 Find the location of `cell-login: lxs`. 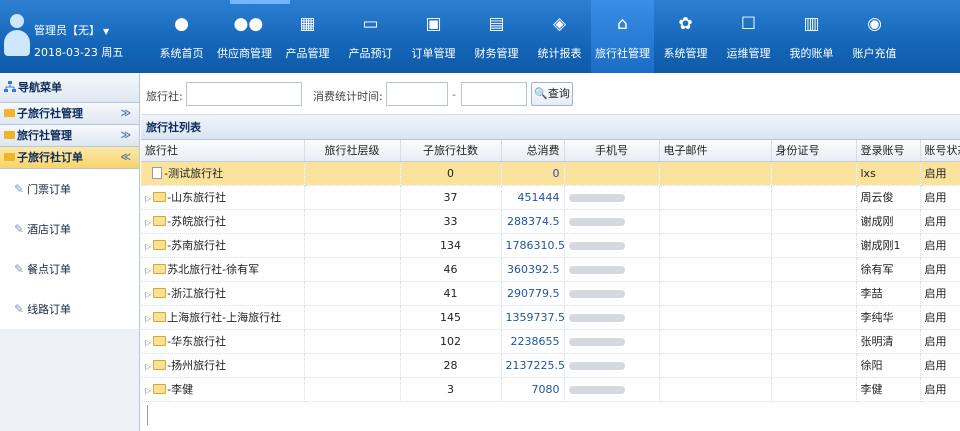

cell-login: lxs is located at coordinates (888, 173).